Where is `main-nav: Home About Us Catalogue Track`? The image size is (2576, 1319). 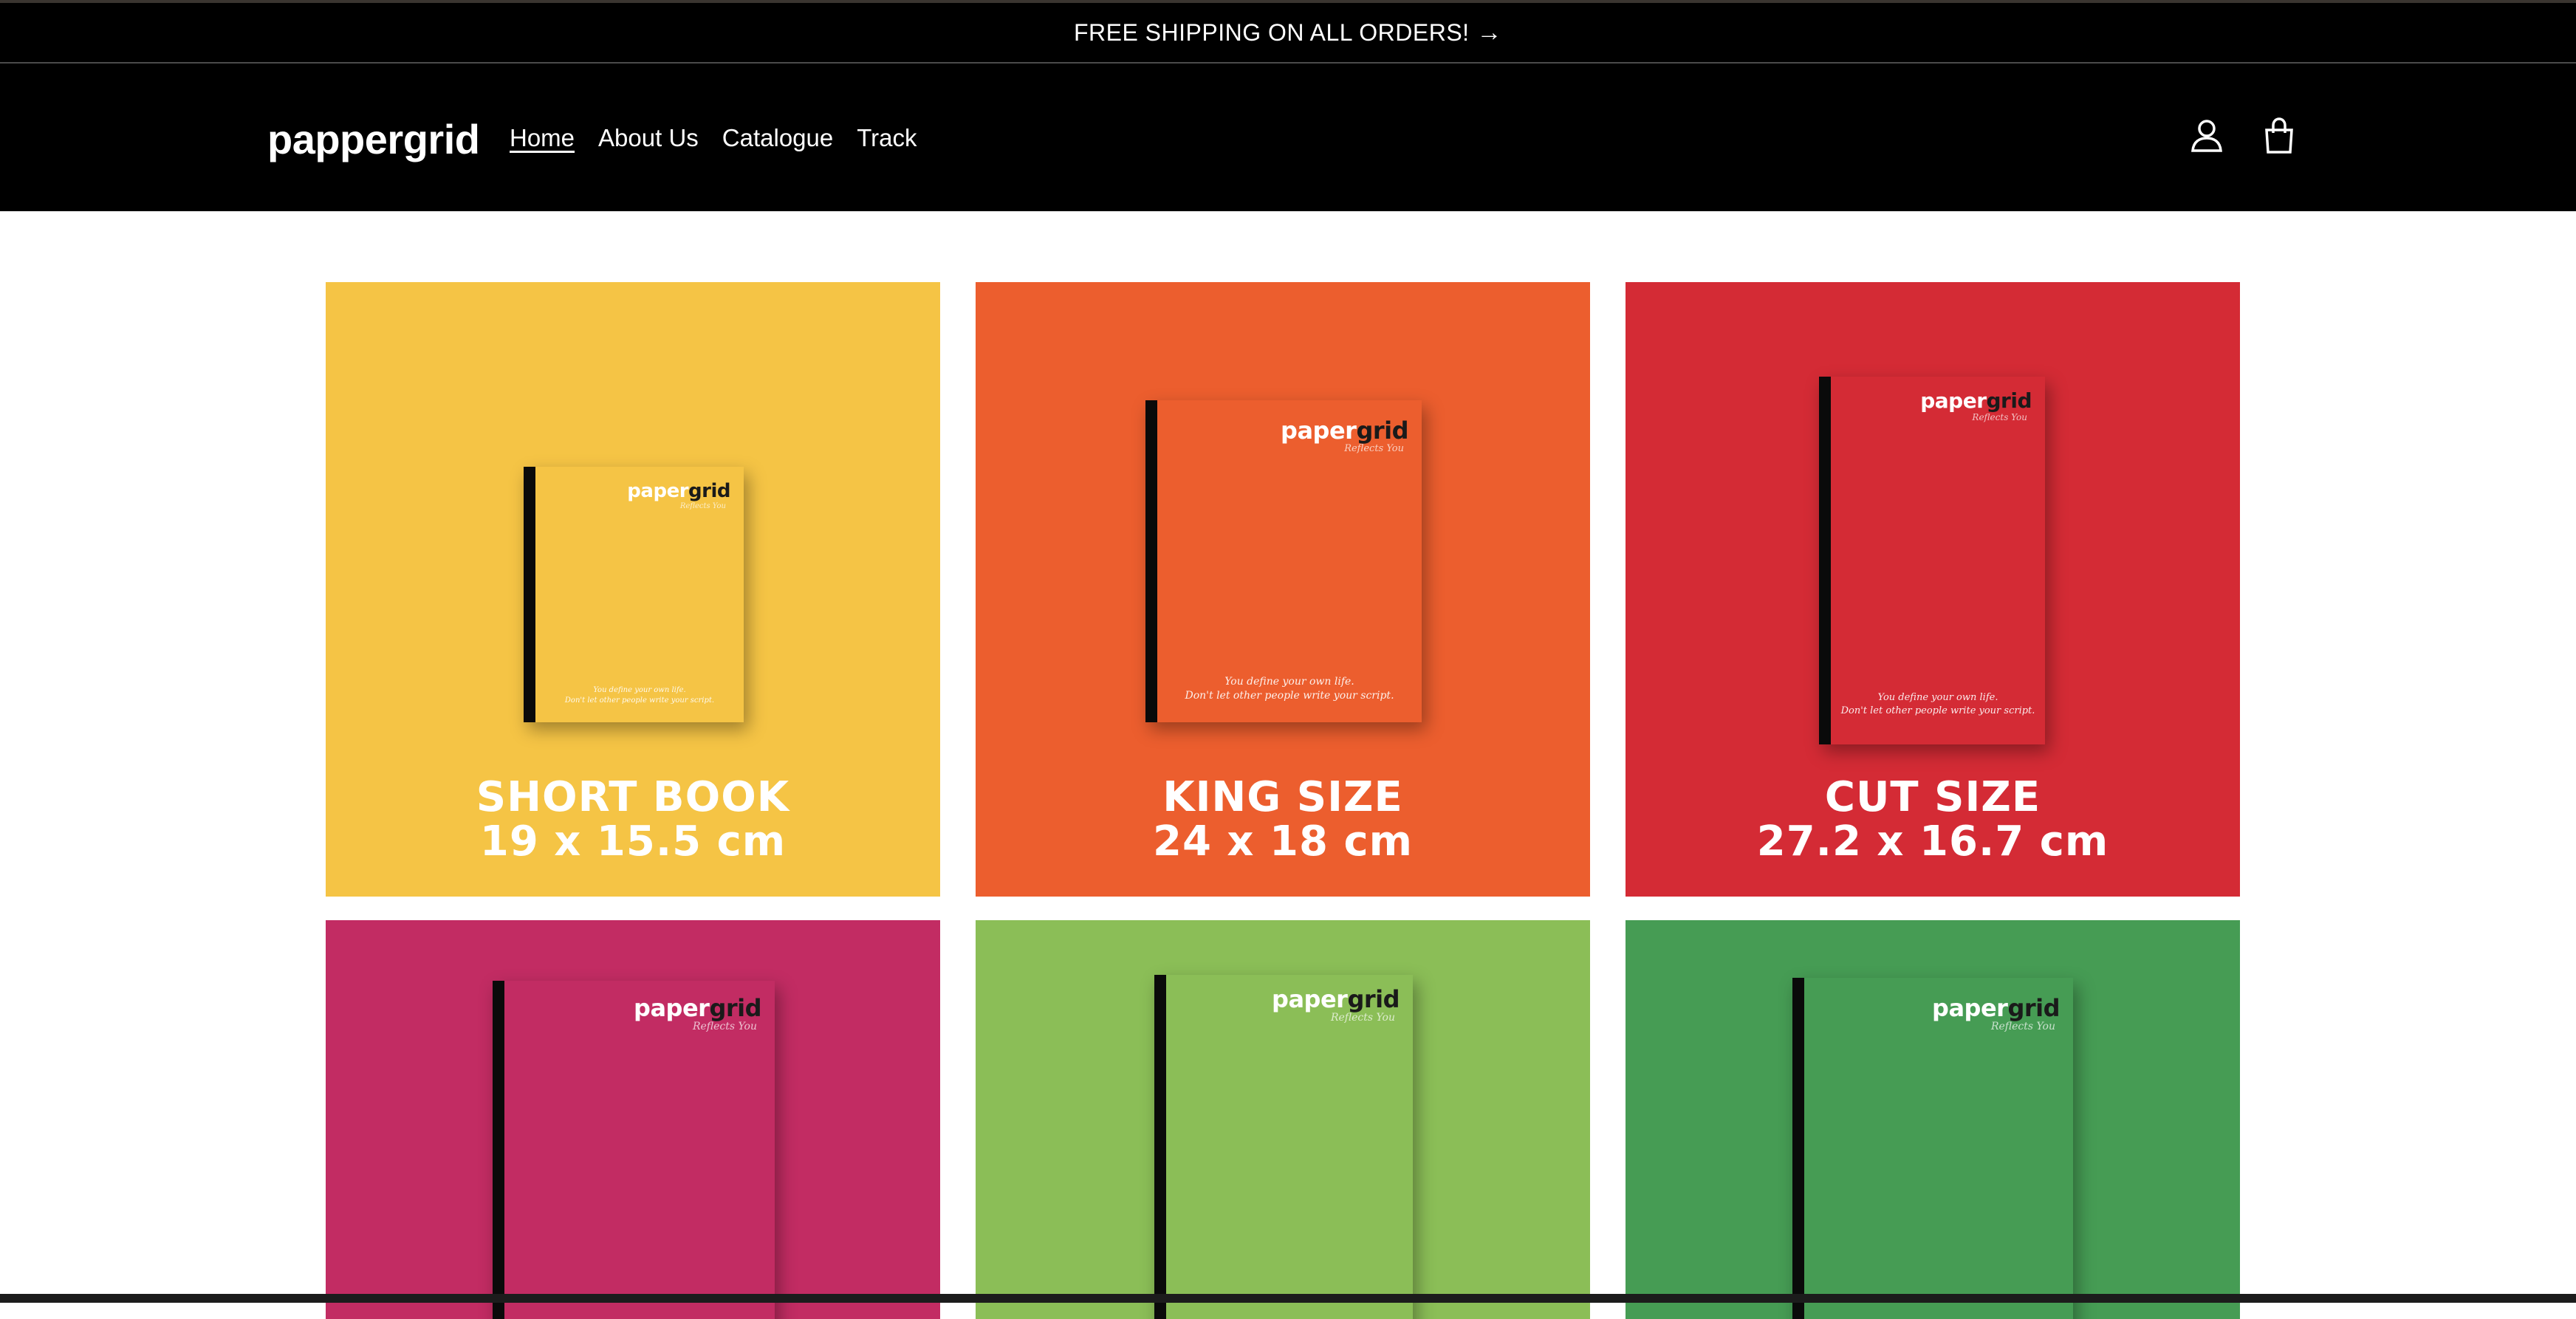
main-nav: Home About Us Catalogue Track is located at coordinates (713, 138).